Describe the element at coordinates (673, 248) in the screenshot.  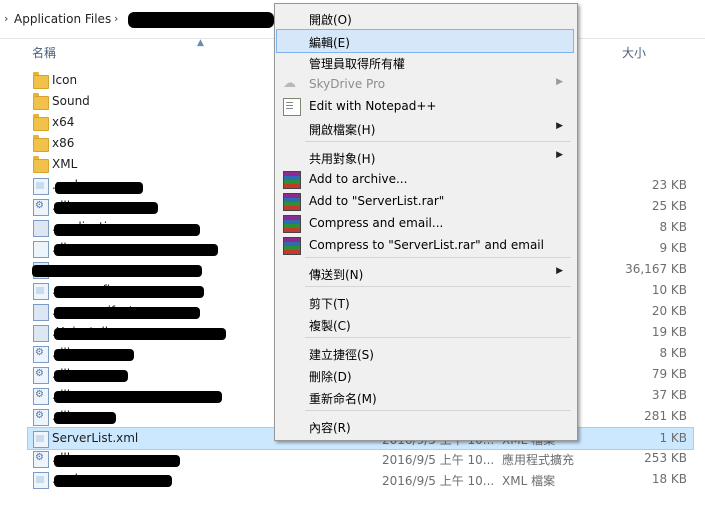
I see `file-size: 9 KB` at that location.